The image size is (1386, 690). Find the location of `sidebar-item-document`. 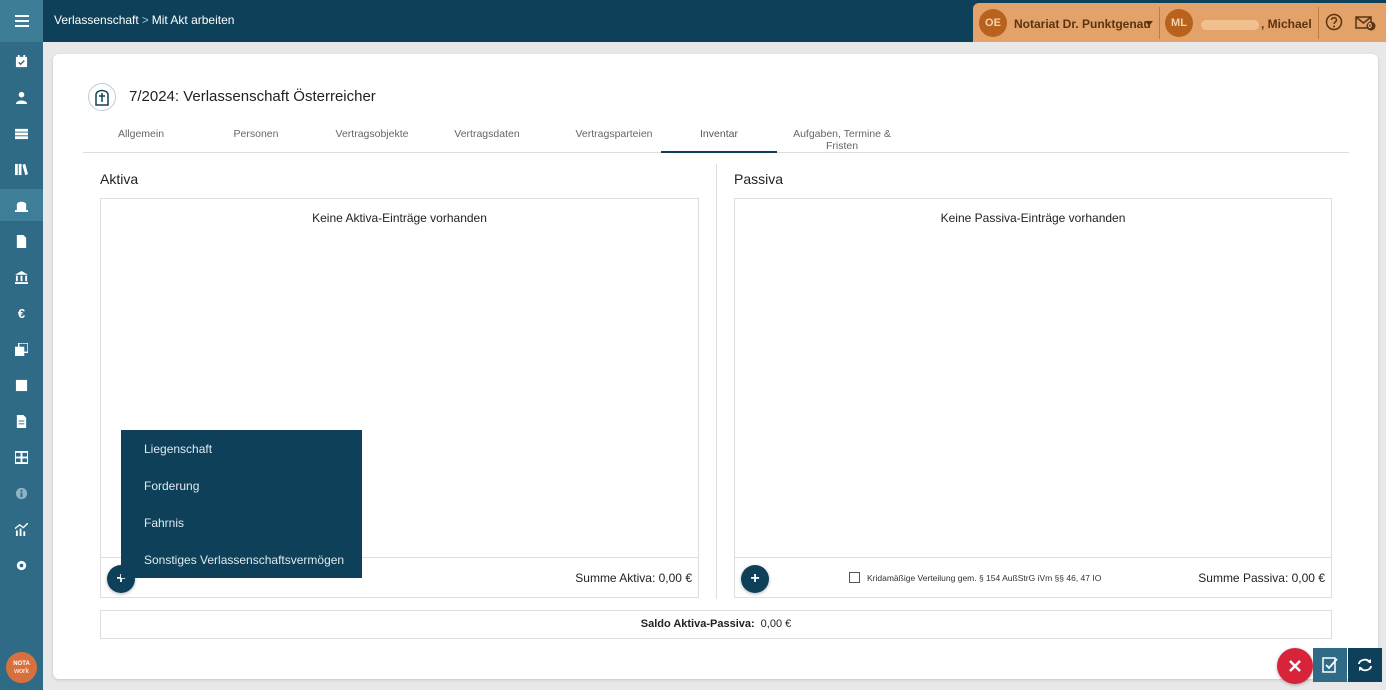

sidebar-item-document is located at coordinates (21, 241).